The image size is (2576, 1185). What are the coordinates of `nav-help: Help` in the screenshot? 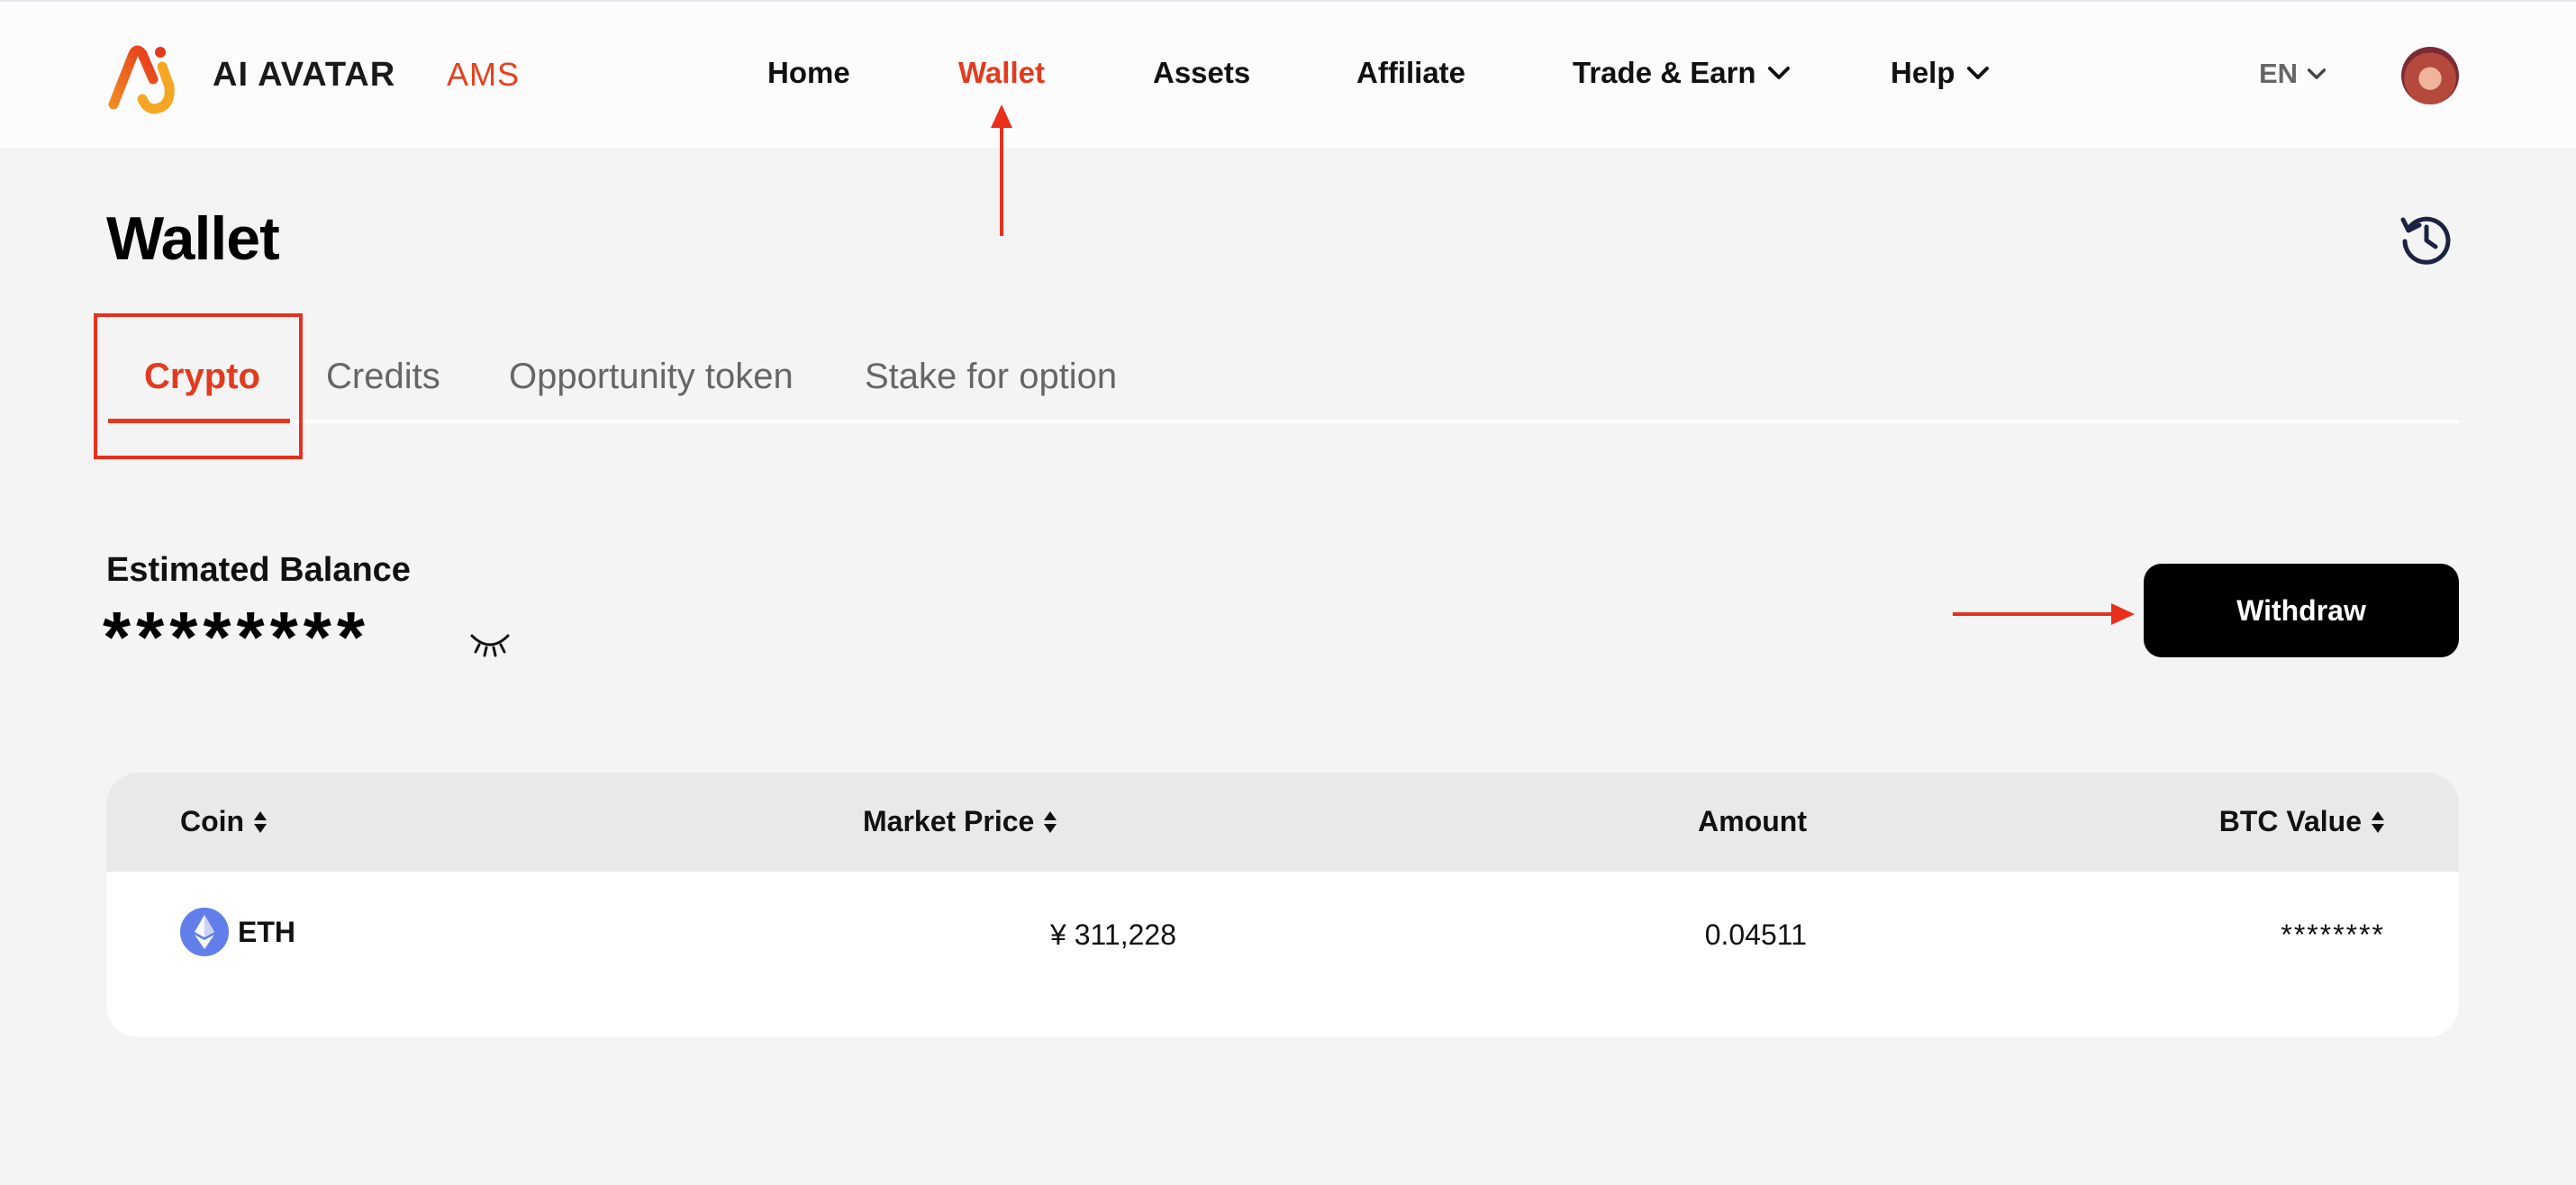 It's located at (1940, 73).